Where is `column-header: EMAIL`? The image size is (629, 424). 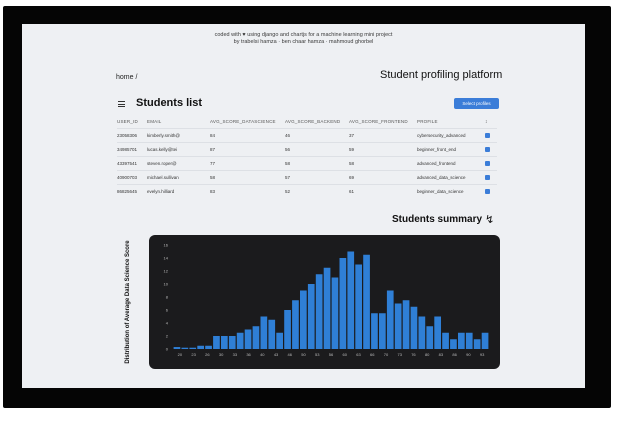
column-header: EMAIL is located at coordinates (154, 121).